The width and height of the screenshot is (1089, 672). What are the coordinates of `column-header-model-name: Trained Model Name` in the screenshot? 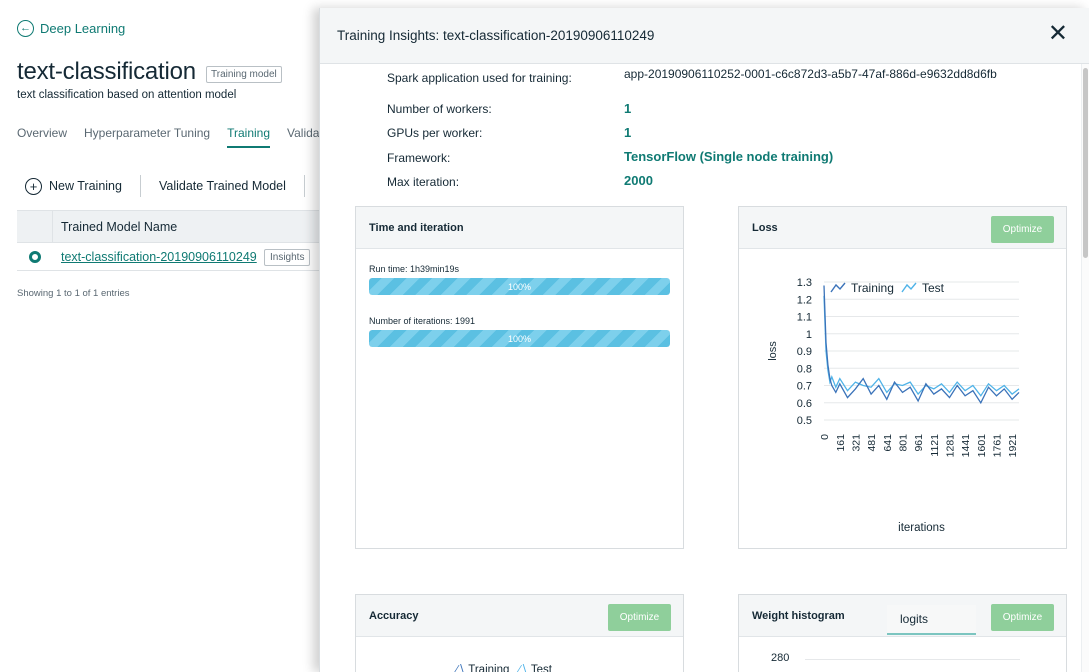 It's located at (119, 227).